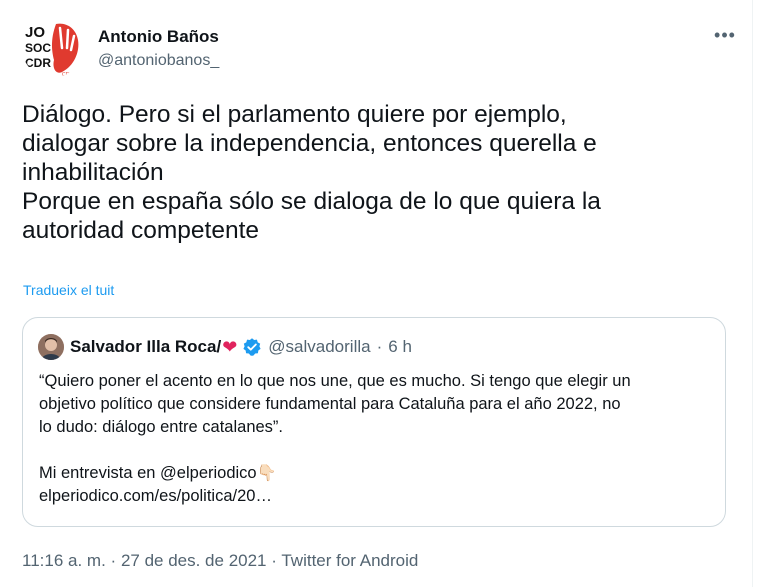  I want to click on avatar-text-2: SOC, so click(38, 48).